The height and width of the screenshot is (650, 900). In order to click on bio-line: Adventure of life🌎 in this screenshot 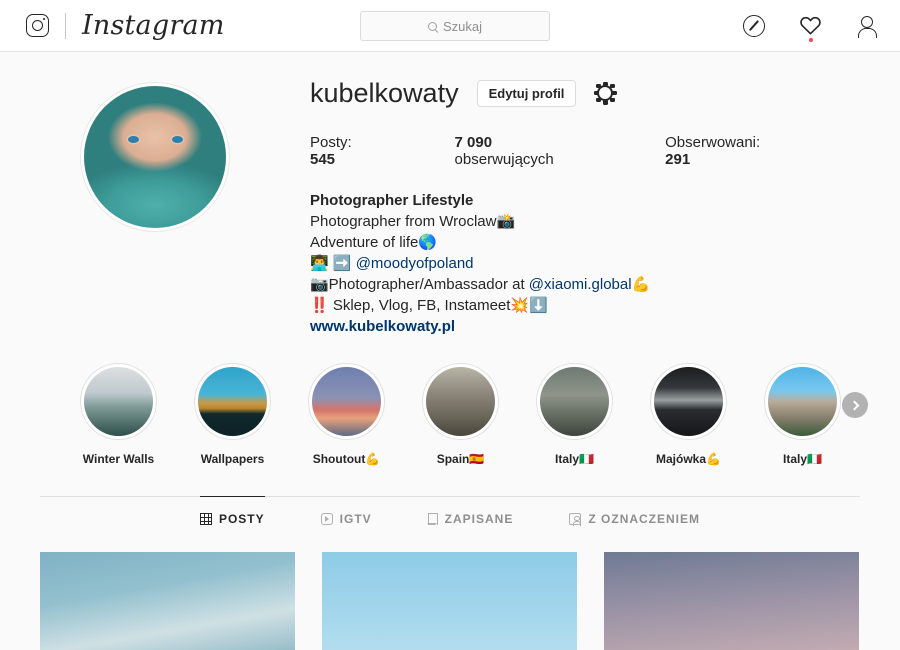, I will do `click(374, 242)`.